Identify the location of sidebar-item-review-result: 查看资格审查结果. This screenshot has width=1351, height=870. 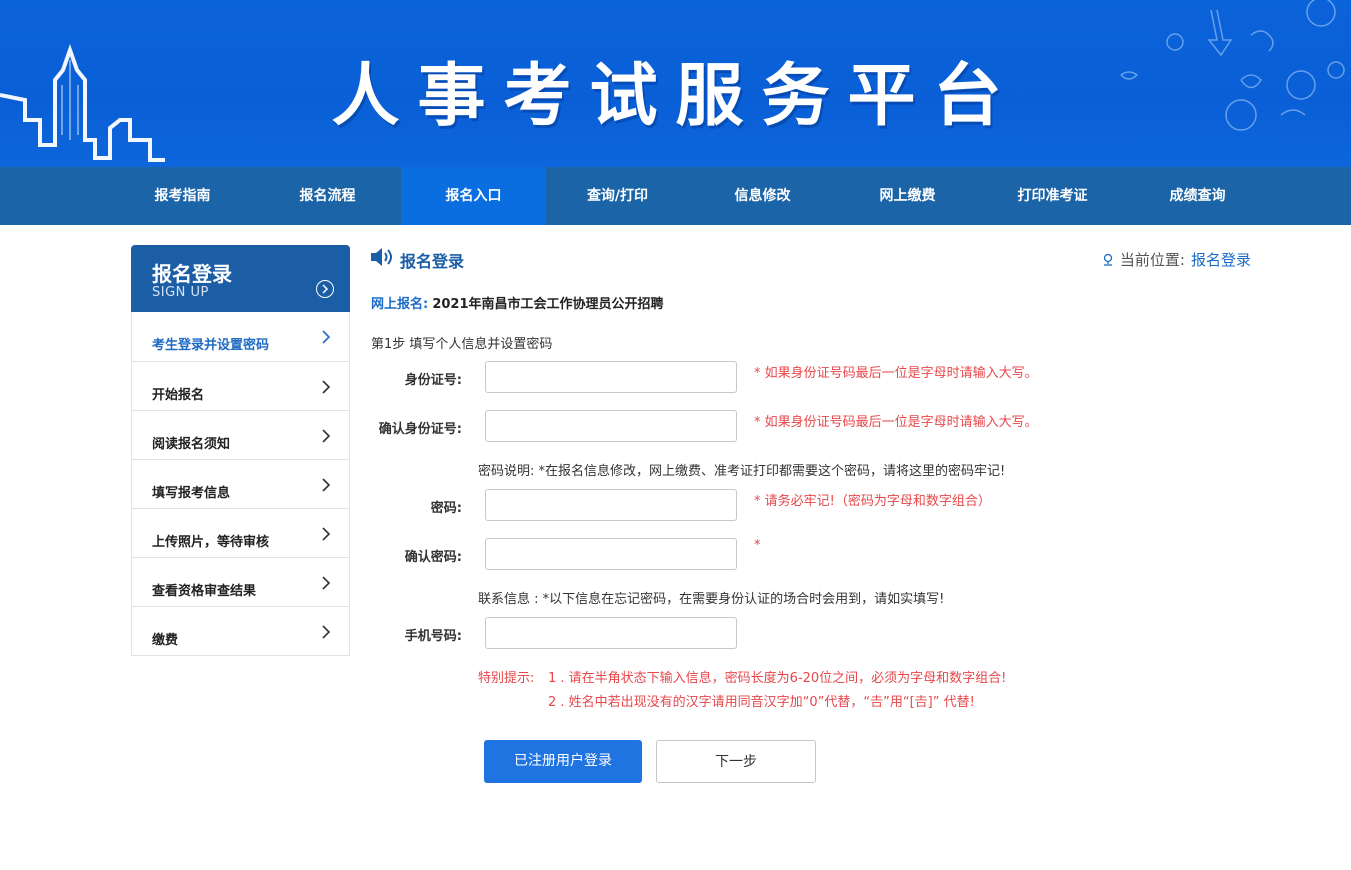
(240, 581).